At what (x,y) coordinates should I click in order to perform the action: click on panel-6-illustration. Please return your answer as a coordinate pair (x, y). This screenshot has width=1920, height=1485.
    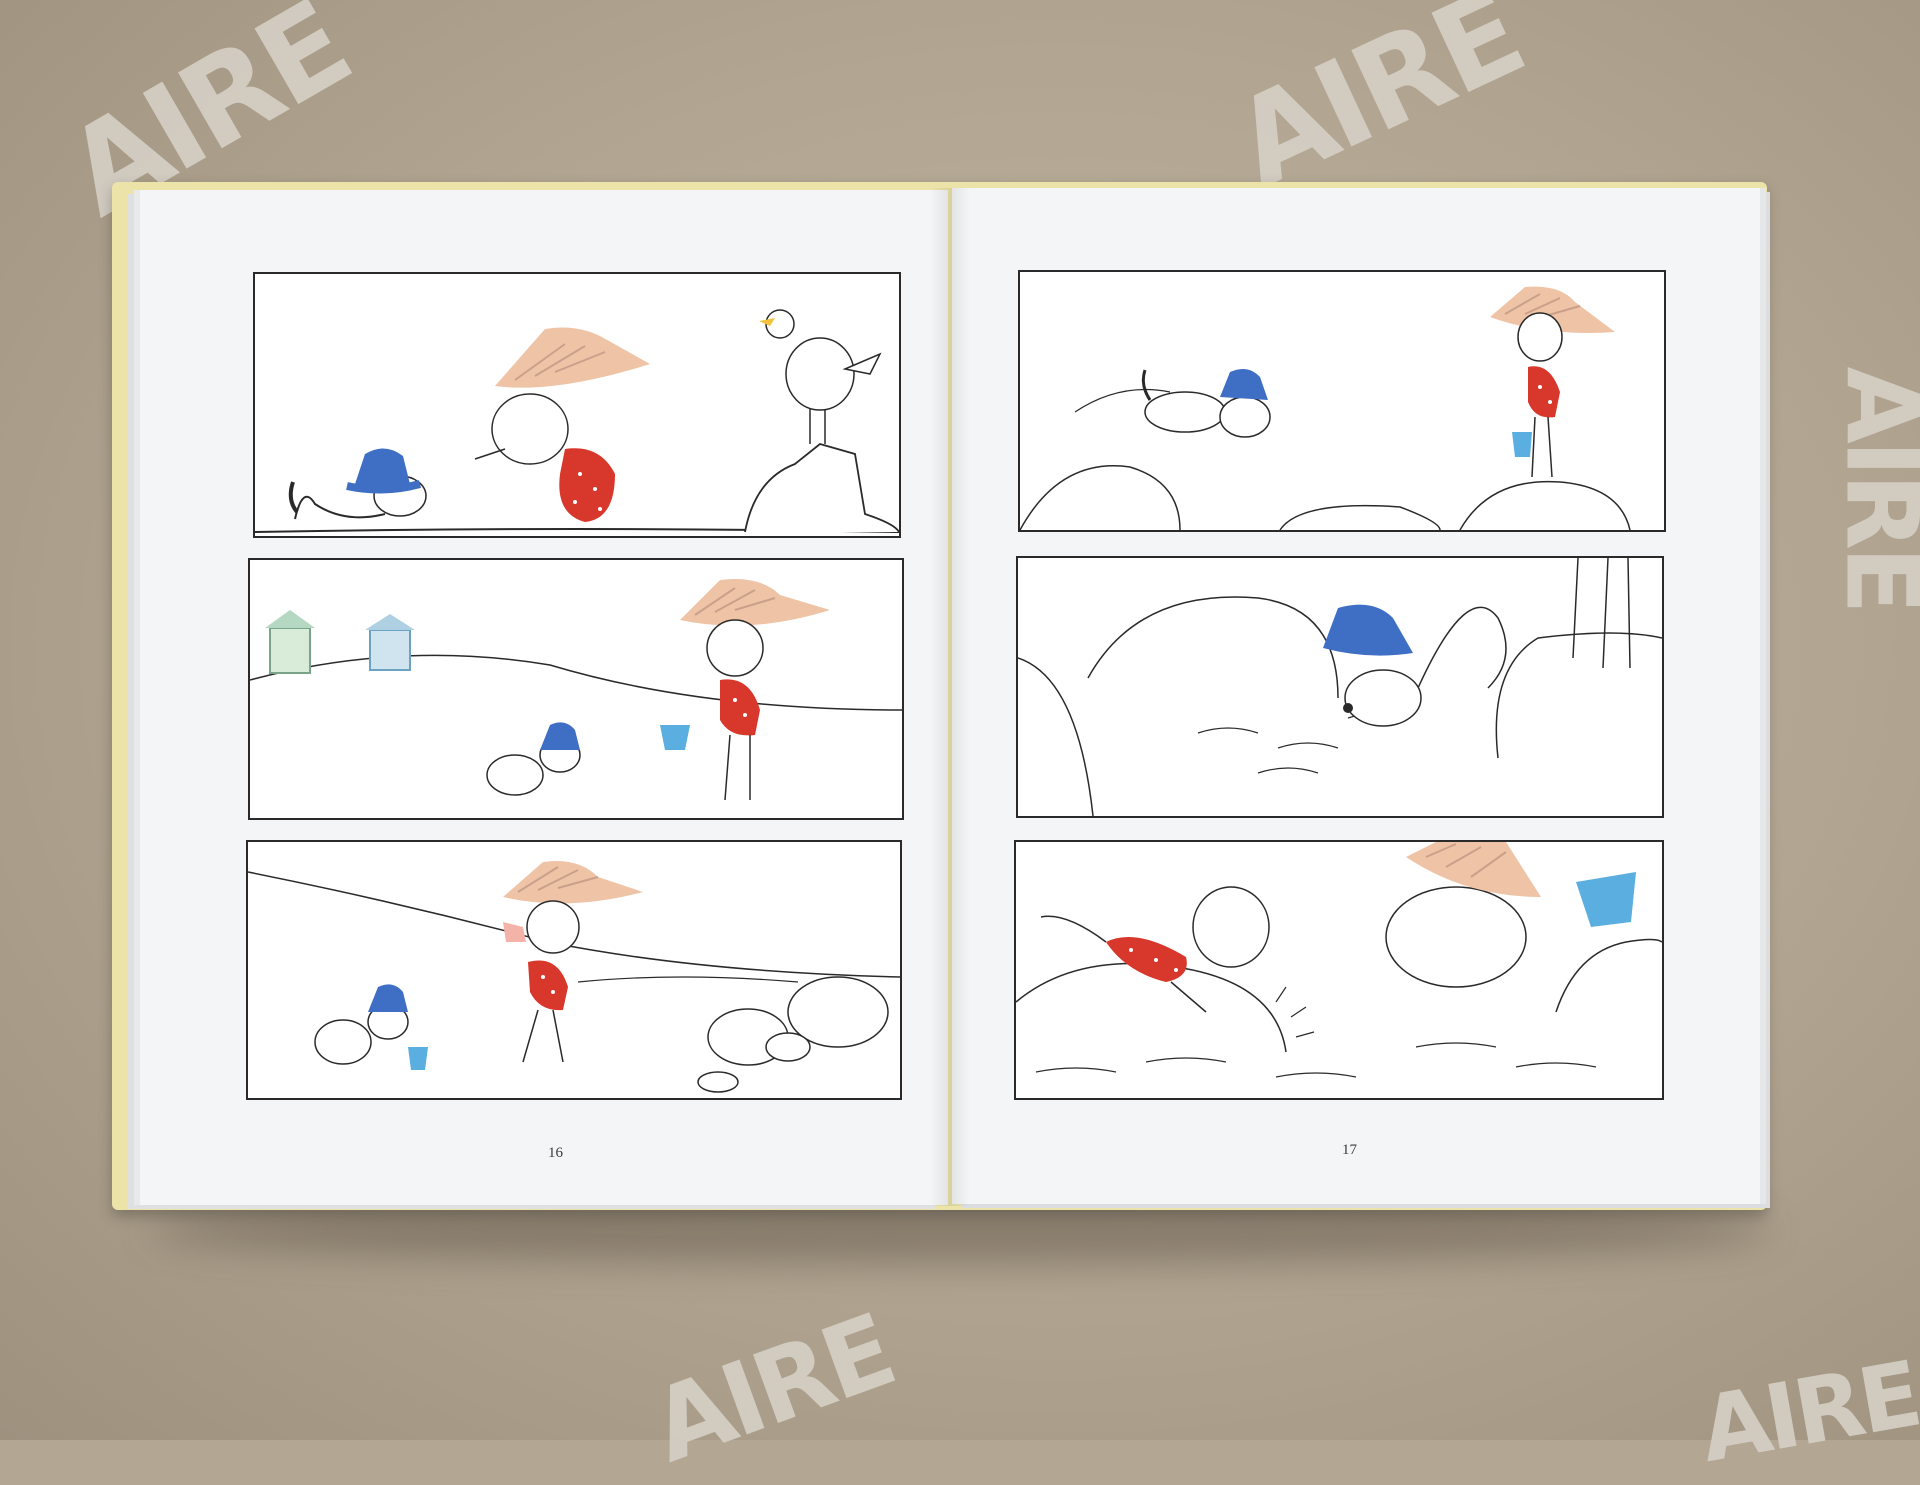
    Looking at the image, I should click on (1339, 960).